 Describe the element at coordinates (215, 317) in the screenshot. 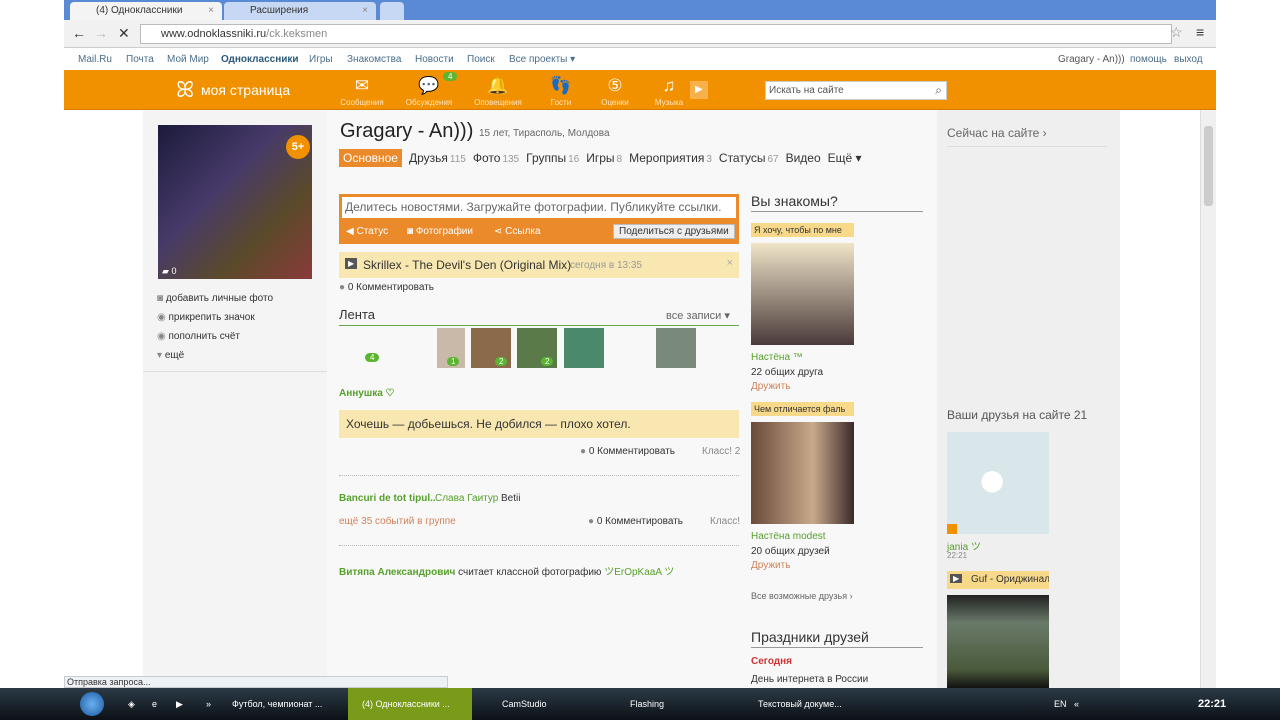

I see `attach-badge-link: ◉ прикрепить значок` at that location.